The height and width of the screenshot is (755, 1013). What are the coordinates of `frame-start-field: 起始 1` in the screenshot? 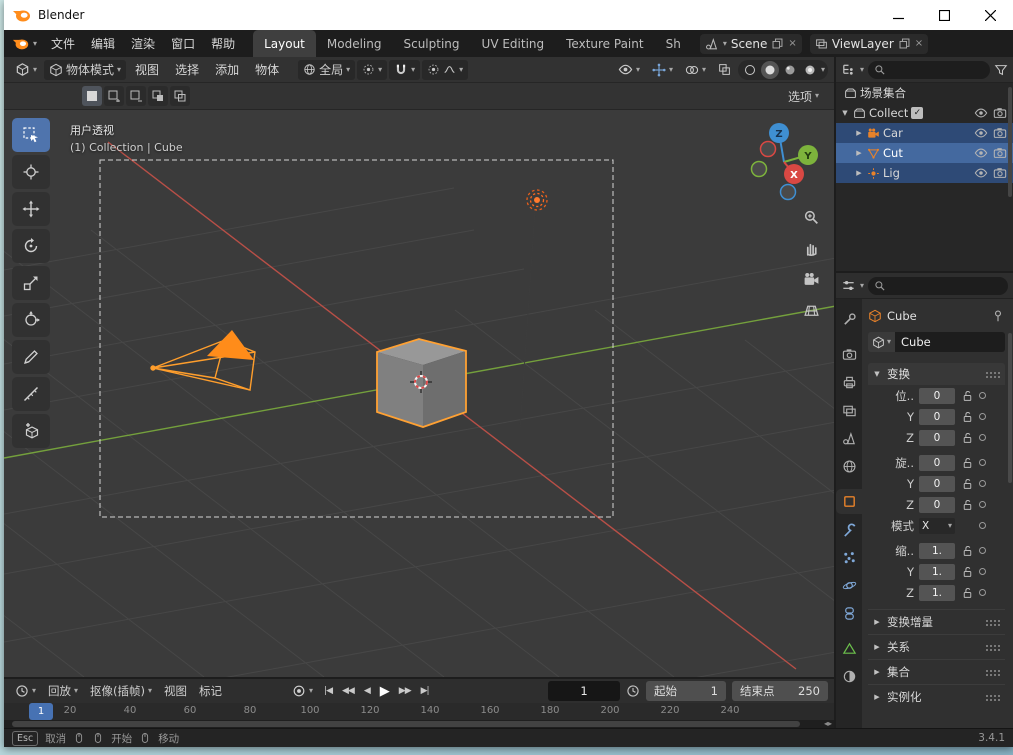 It's located at (686, 691).